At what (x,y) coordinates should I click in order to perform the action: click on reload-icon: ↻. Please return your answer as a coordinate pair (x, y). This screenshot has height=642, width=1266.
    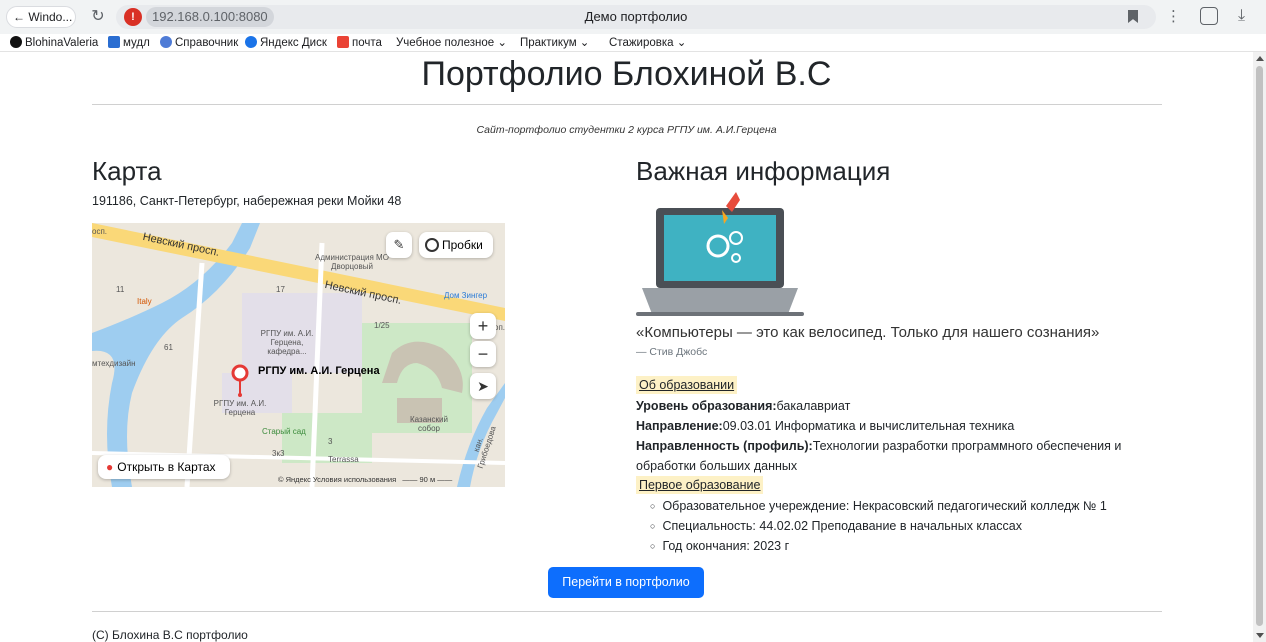
    Looking at the image, I should click on (98, 17).